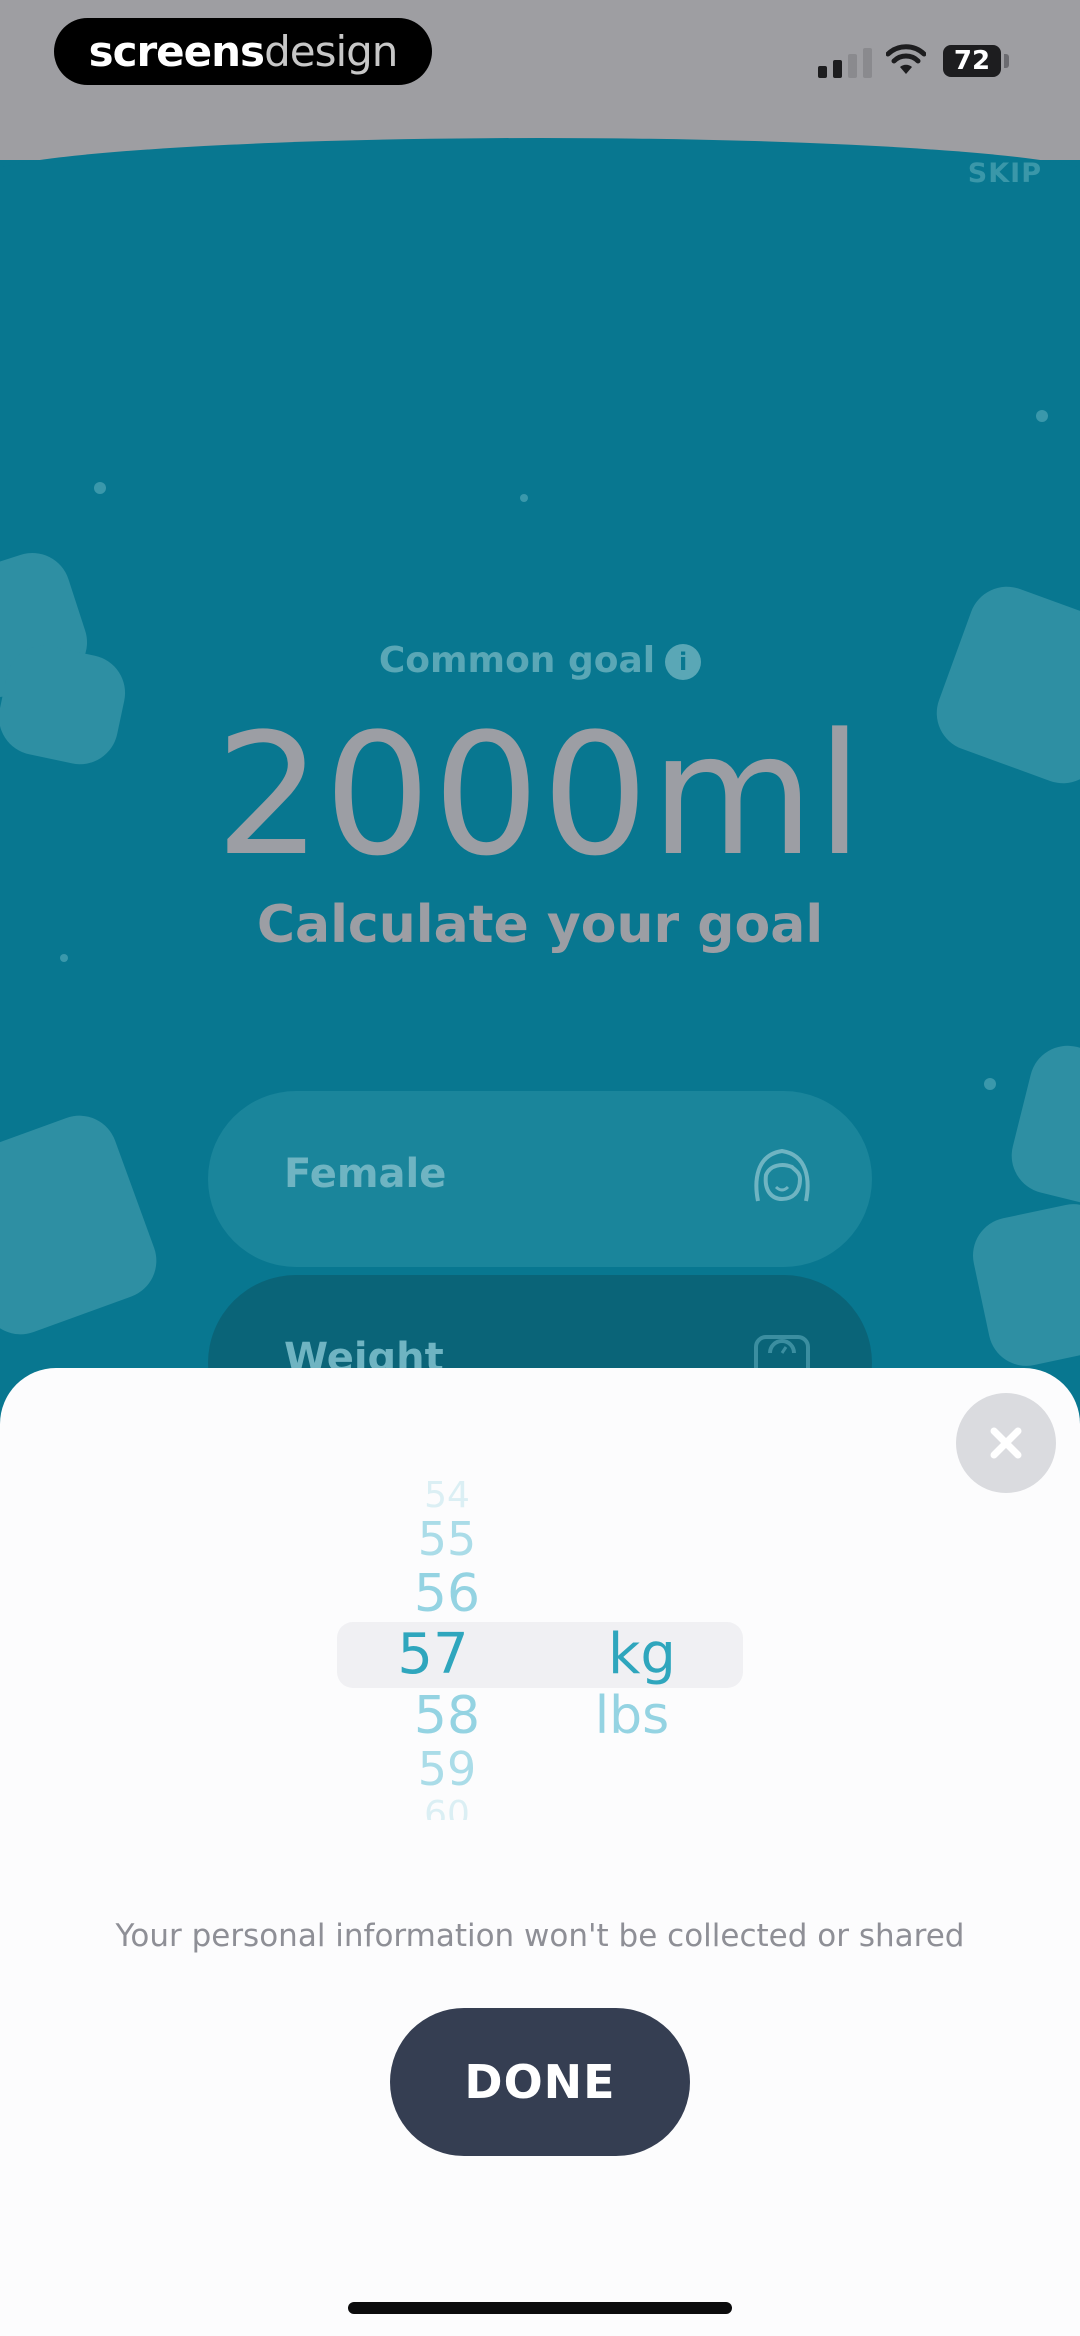 Image resolution: width=1080 pixels, height=2336 pixels. I want to click on close-icon, so click(1006, 1443).